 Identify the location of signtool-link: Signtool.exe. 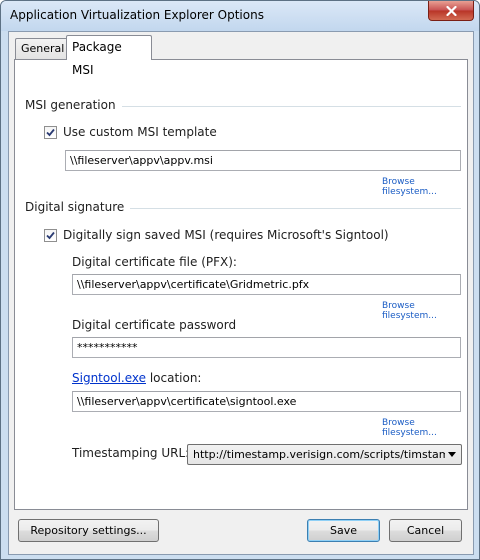
(109, 378).